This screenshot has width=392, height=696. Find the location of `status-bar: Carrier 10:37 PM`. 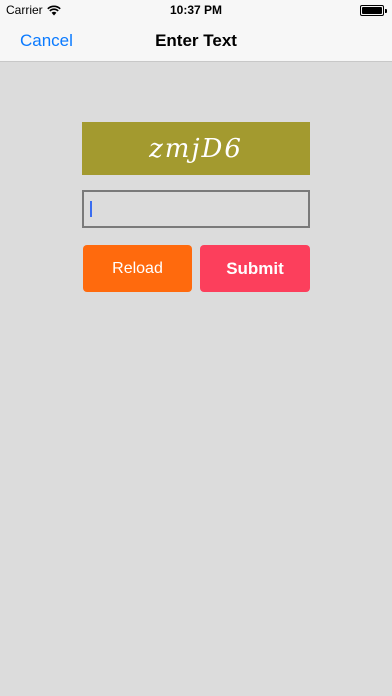

status-bar: Carrier 10:37 PM is located at coordinates (196, 10).